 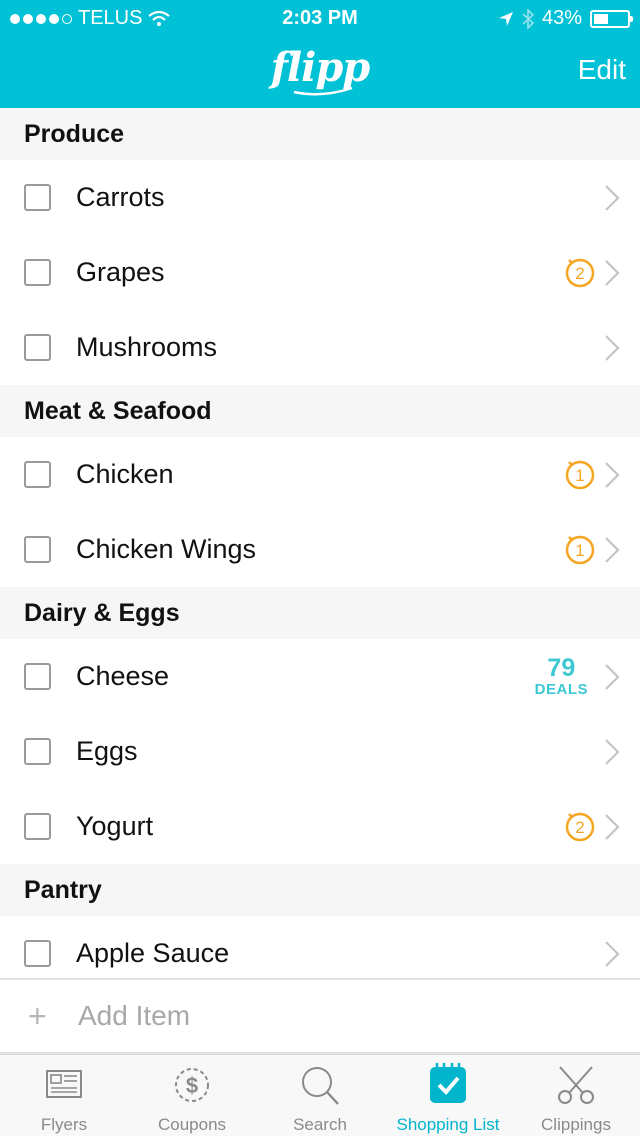 I want to click on bluetooth-icon, so click(x=528, y=18).